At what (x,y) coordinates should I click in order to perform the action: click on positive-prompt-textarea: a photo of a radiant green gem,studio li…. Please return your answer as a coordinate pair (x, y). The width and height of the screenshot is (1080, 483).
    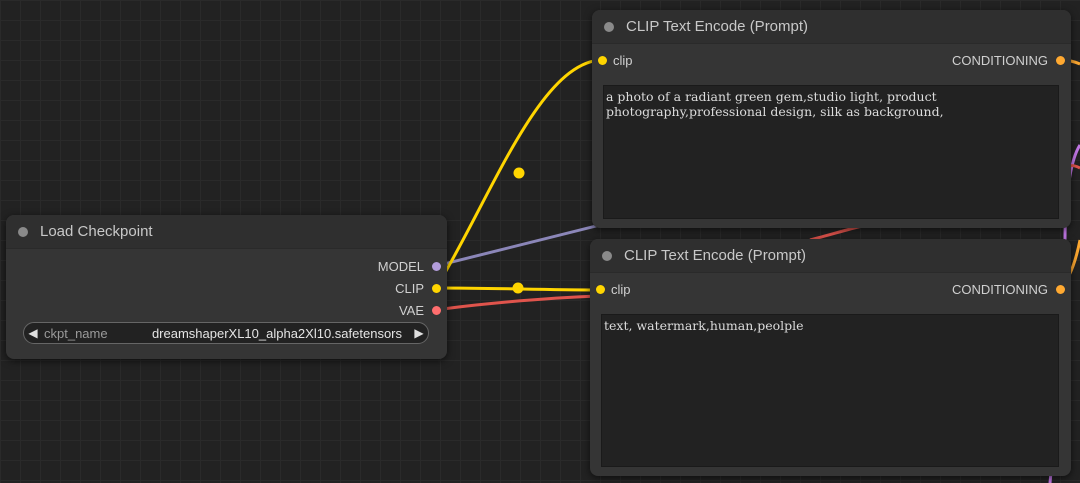
    Looking at the image, I should click on (831, 152).